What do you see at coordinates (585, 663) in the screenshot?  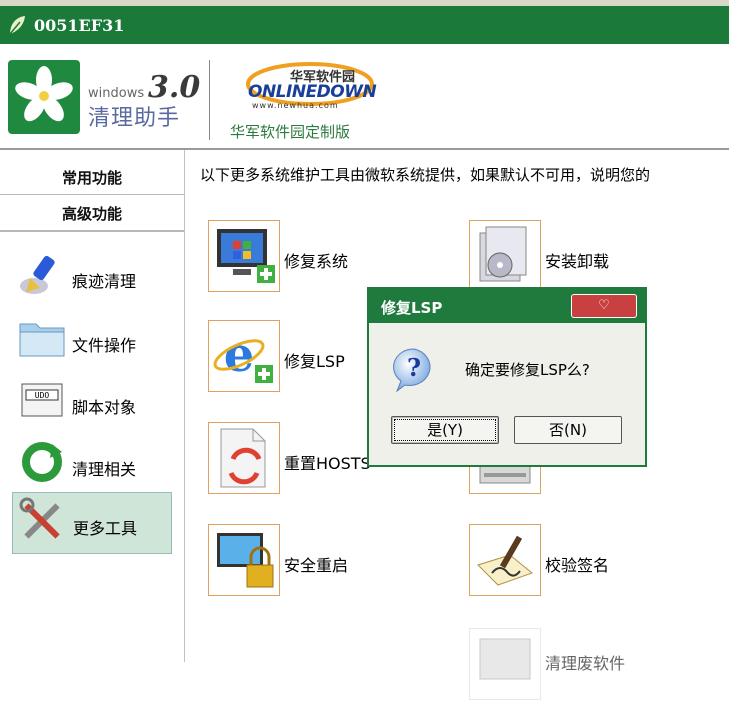 I see `tool-label: 清理废软件` at bounding box center [585, 663].